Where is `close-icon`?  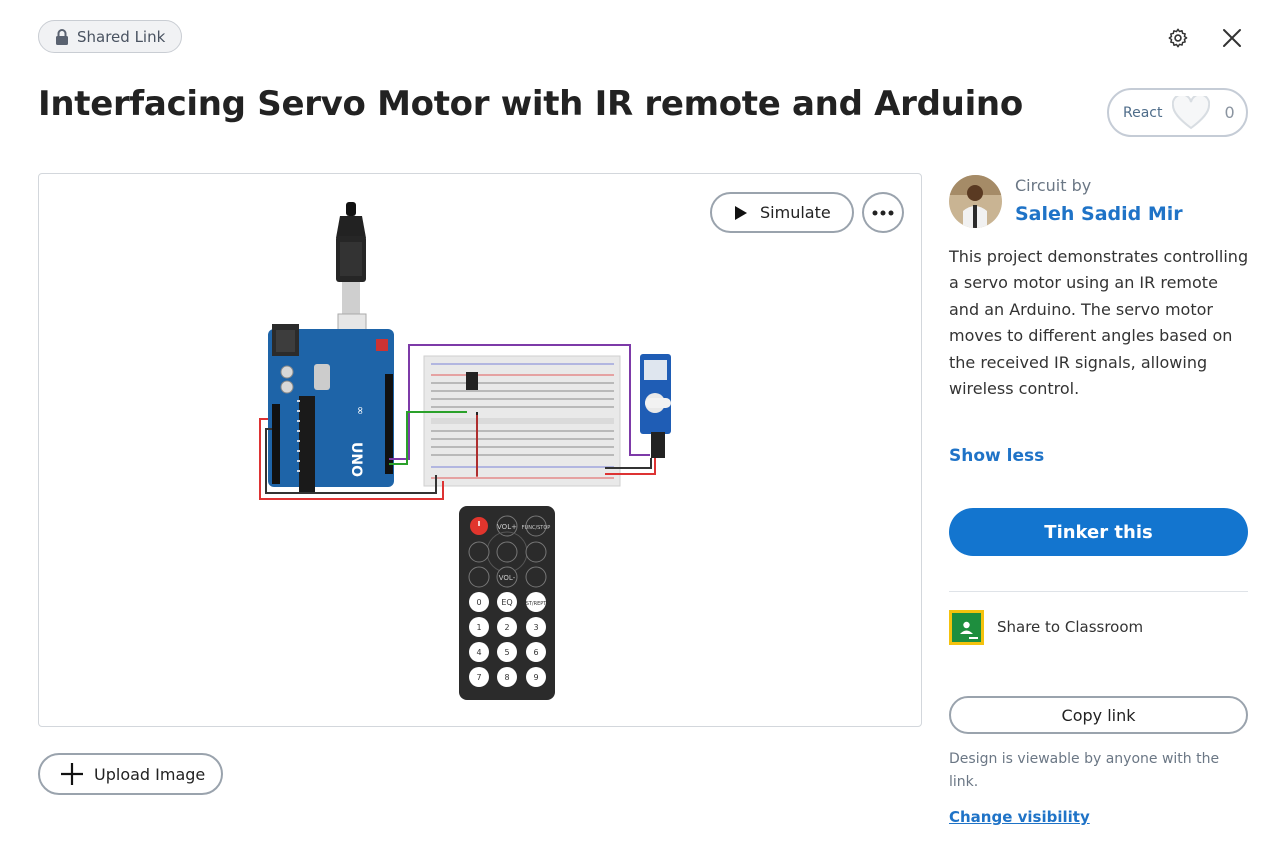
close-icon is located at coordinates (1231, 37).